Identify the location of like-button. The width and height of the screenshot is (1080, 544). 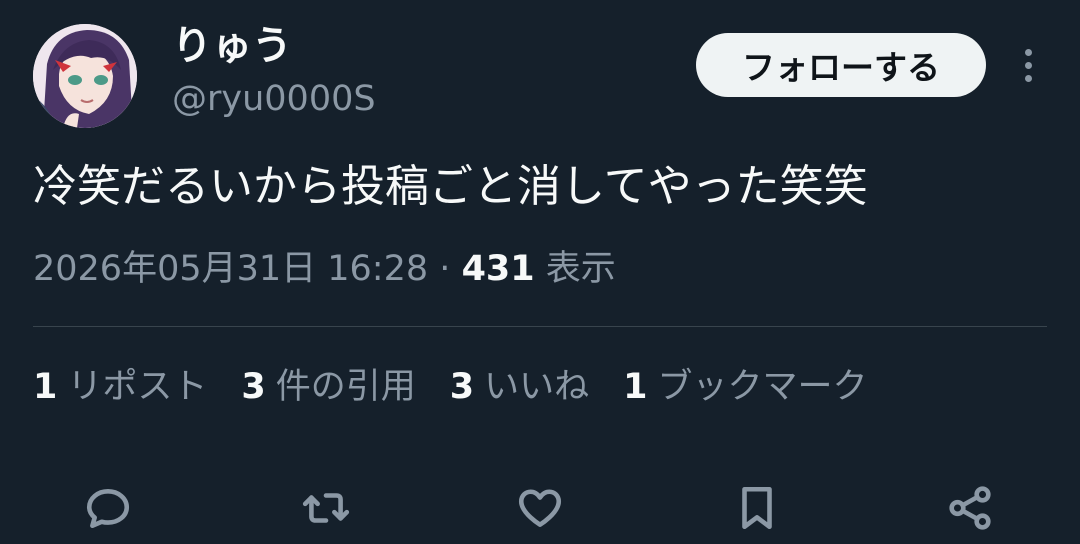
(540, 508).